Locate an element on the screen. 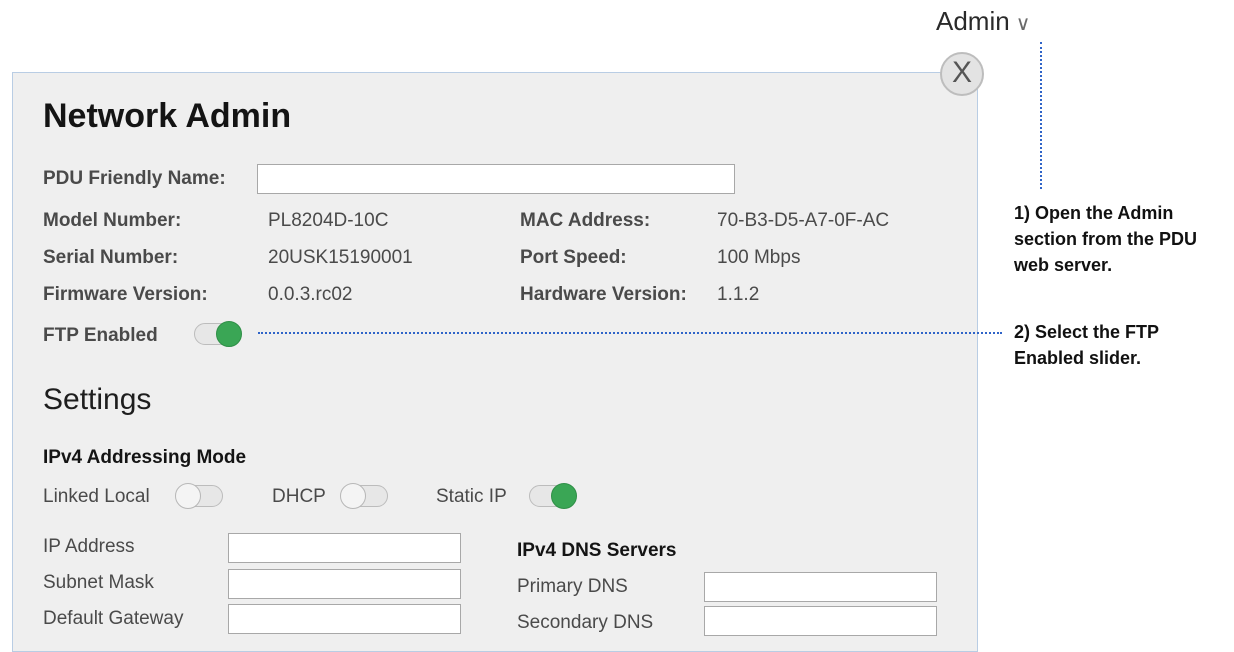 The height and width of the screenshot is (652, 1234). annotation-line: Enabled slider. is located at coordinates (1078, 358).